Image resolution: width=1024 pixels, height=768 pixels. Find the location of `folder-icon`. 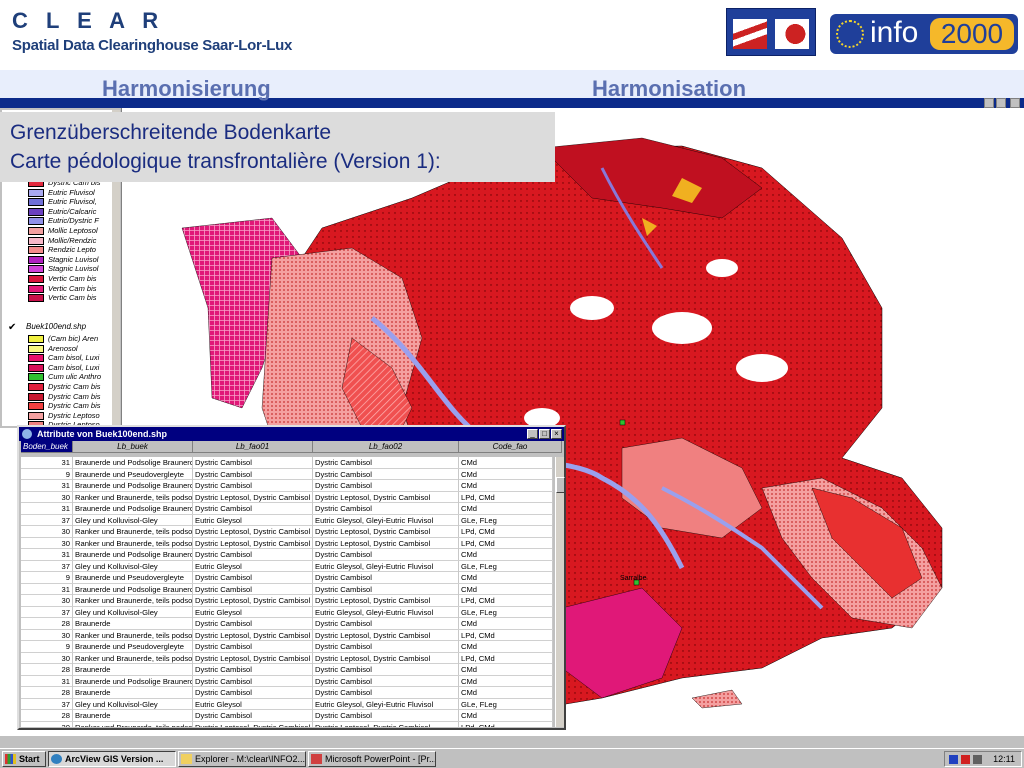

folder-icon is located at coordinates (186, 759).